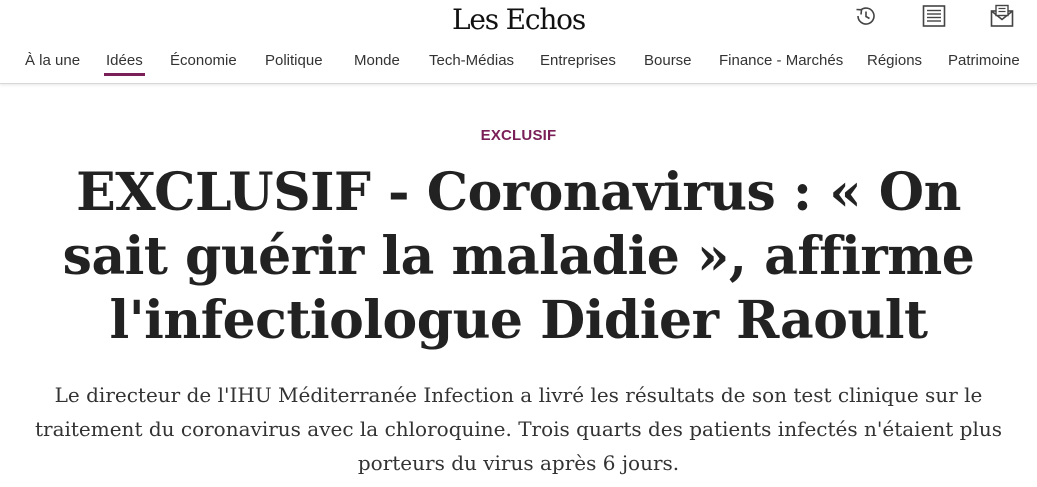 The width and height of the screenshot is (1037, 487). Describe the element at coordinates (984, 61) in the screenshot. I see `nav-item-patrimoine: Patrimoine` at that location.